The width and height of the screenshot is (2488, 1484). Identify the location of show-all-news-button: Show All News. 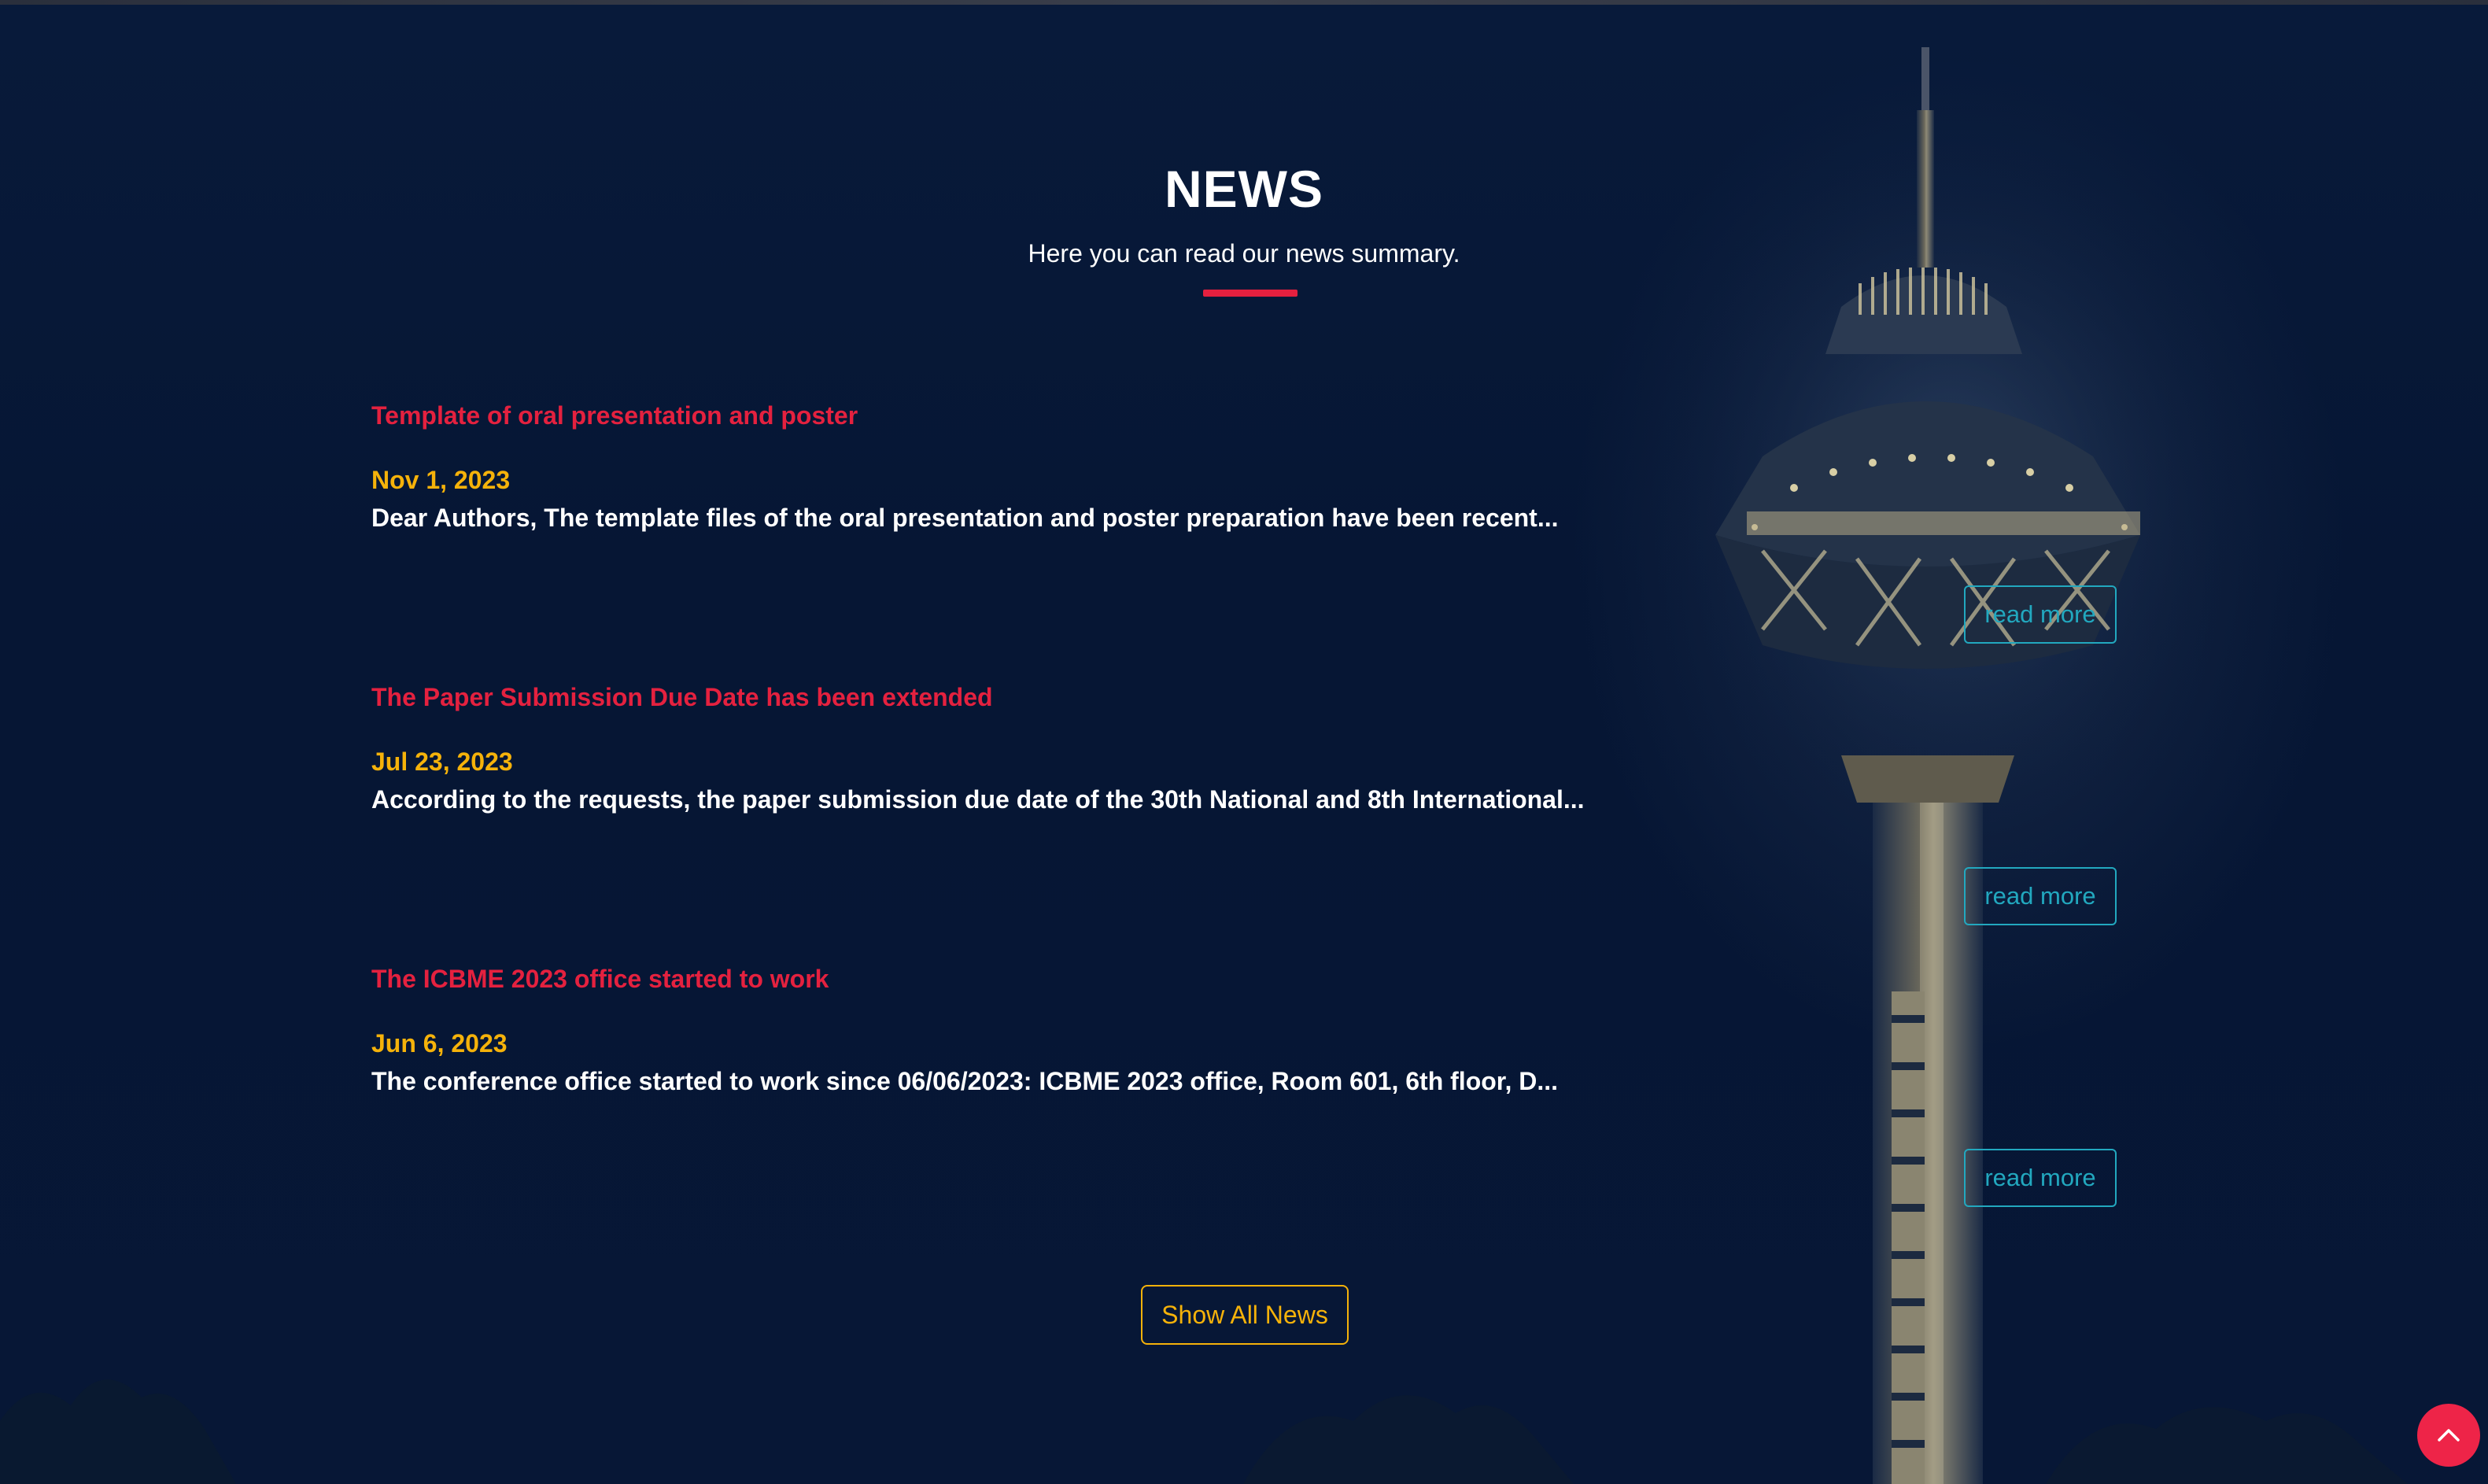
(1245, 1315).